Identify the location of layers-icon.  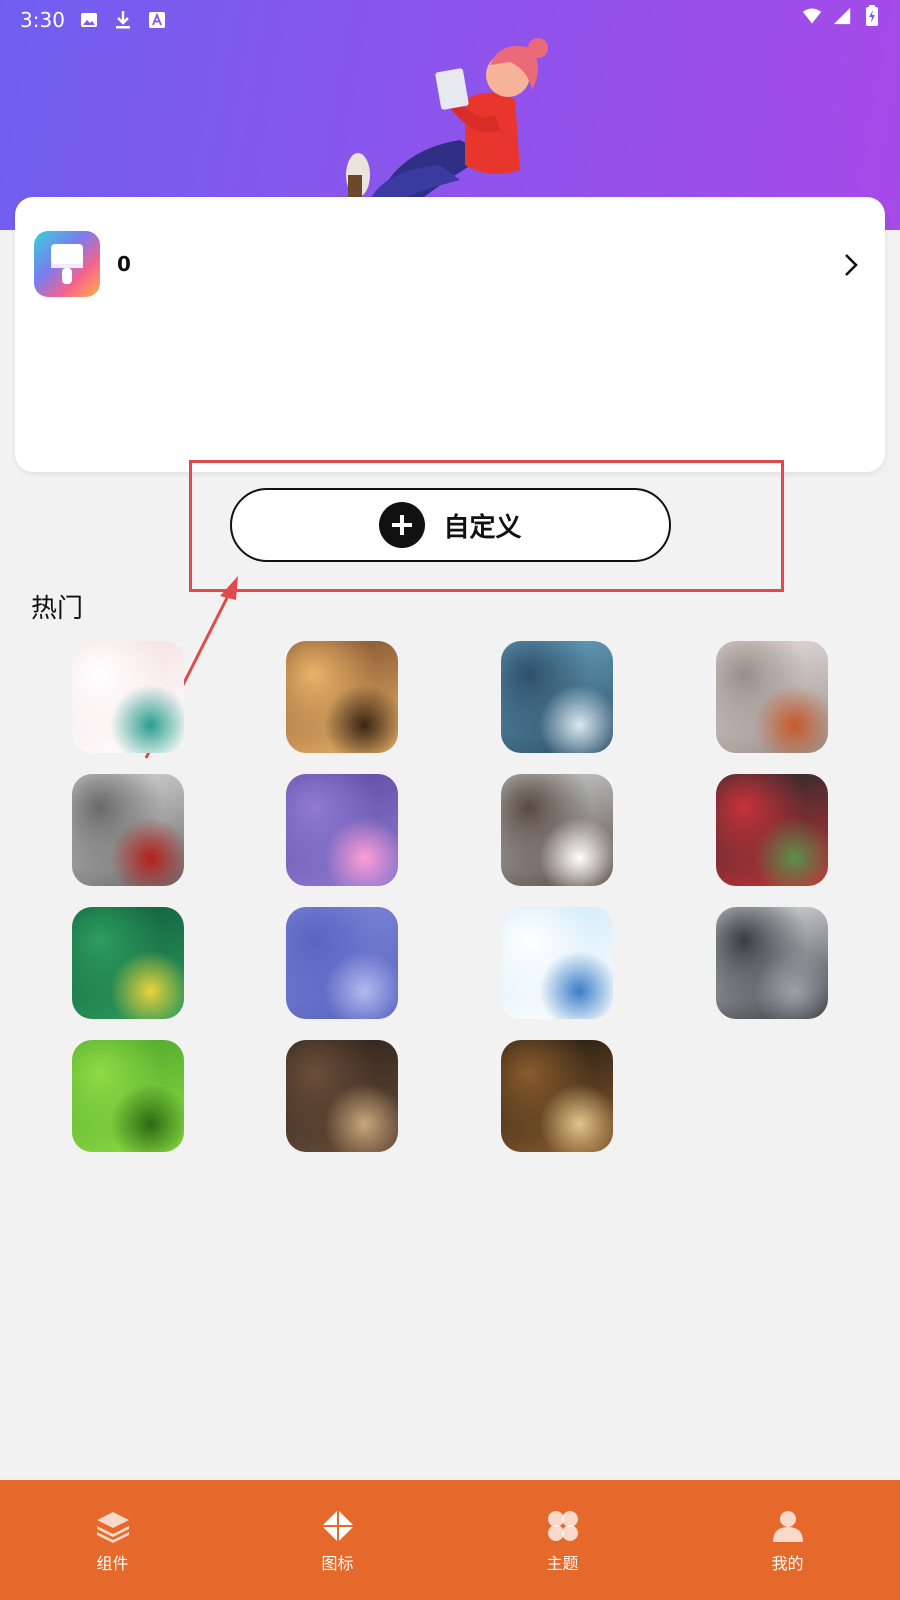
(113, 1526).